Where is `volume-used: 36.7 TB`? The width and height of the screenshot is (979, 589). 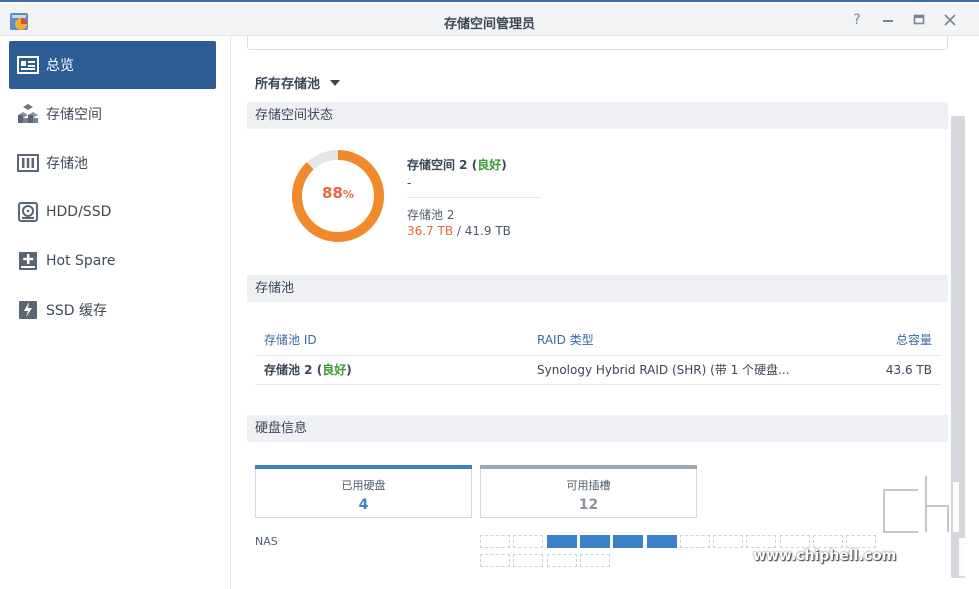
volume-used: 36.7 TB is located at coordinates (430, 231).